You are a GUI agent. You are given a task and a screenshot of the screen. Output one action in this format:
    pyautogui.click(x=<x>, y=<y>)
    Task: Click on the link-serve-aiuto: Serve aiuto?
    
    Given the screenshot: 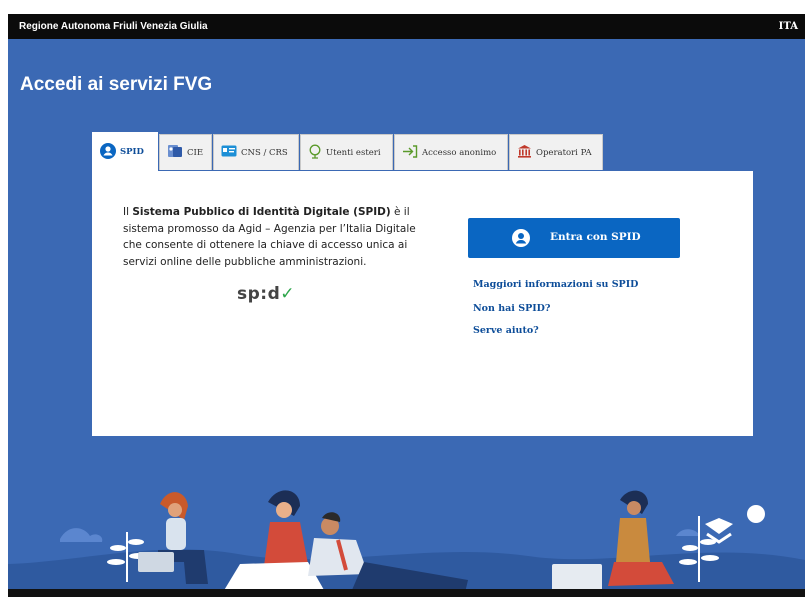 What is the action you would take?
    pyautogui.click(x=506, y=330)
    